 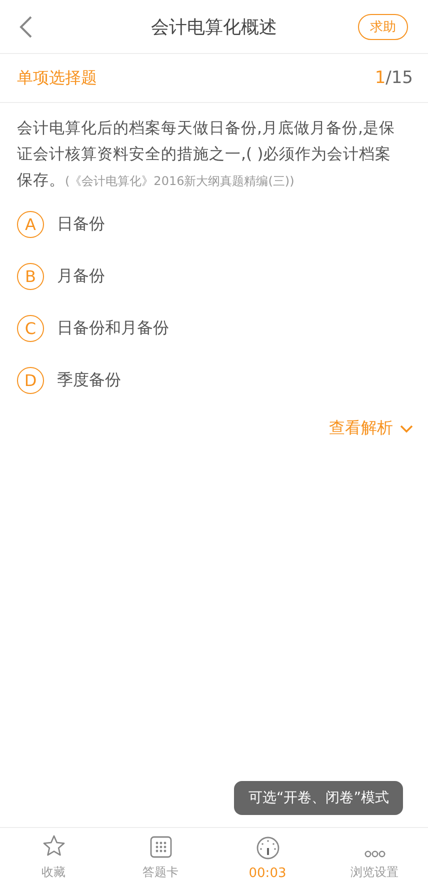 What do you see at coordinates (57, 78) in the screenshot?
I see `question-type: 单项选择题` at bounding box center [57, 78].